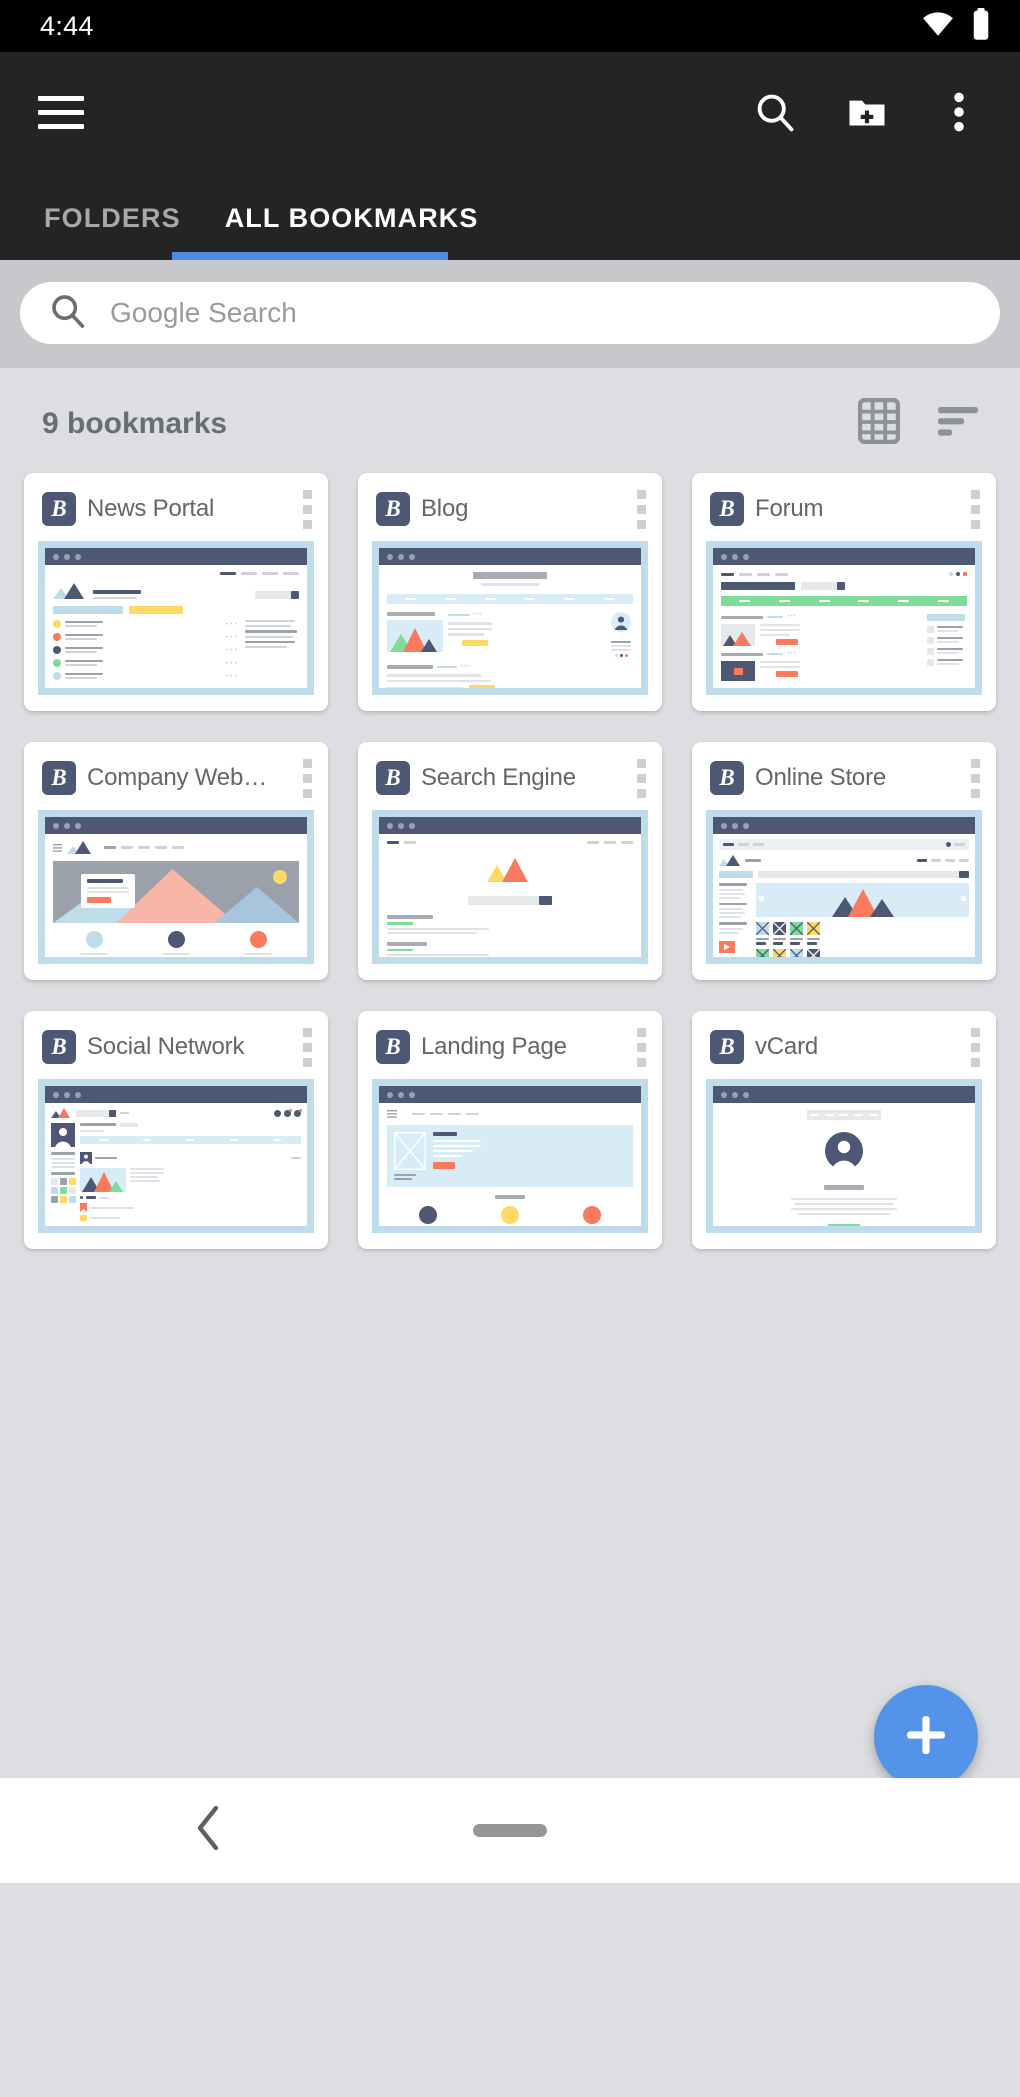 The height and width of the screenshot is (2097, 1020). I want to click on grid-view-icon, so click(879, 423).